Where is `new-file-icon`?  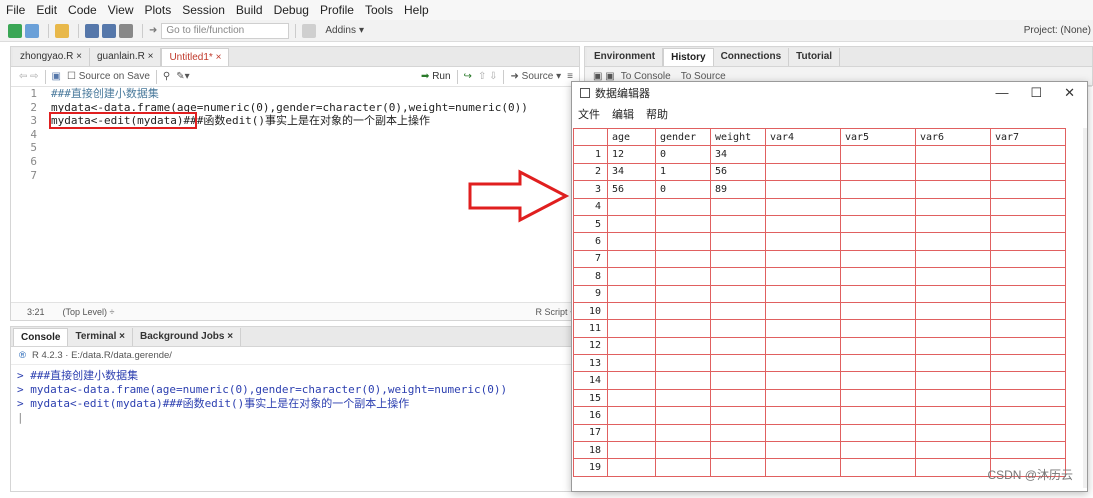
new-file-icon is located at coordinates (15, 30).